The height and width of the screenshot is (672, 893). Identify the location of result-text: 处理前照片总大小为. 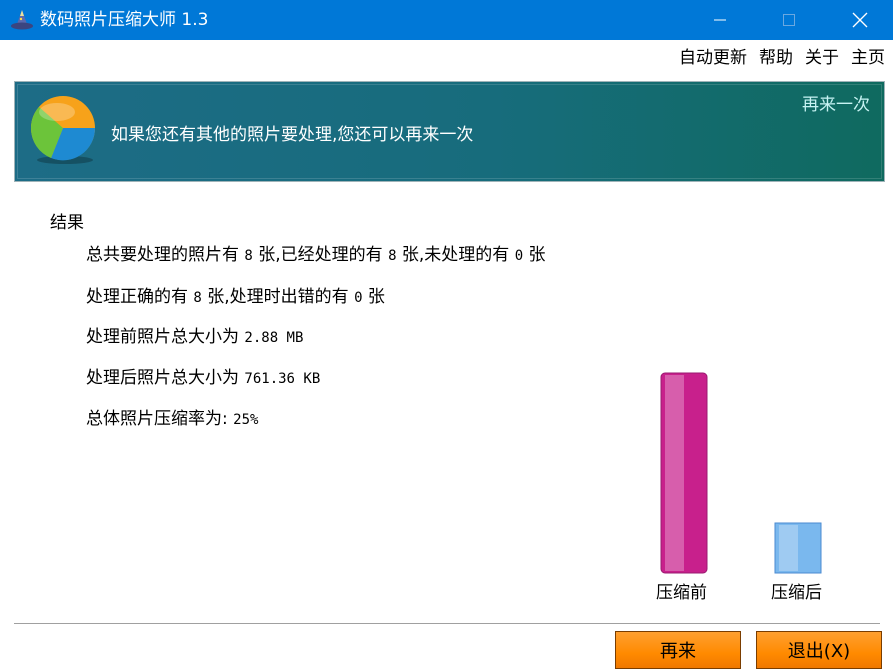
(165, 337).